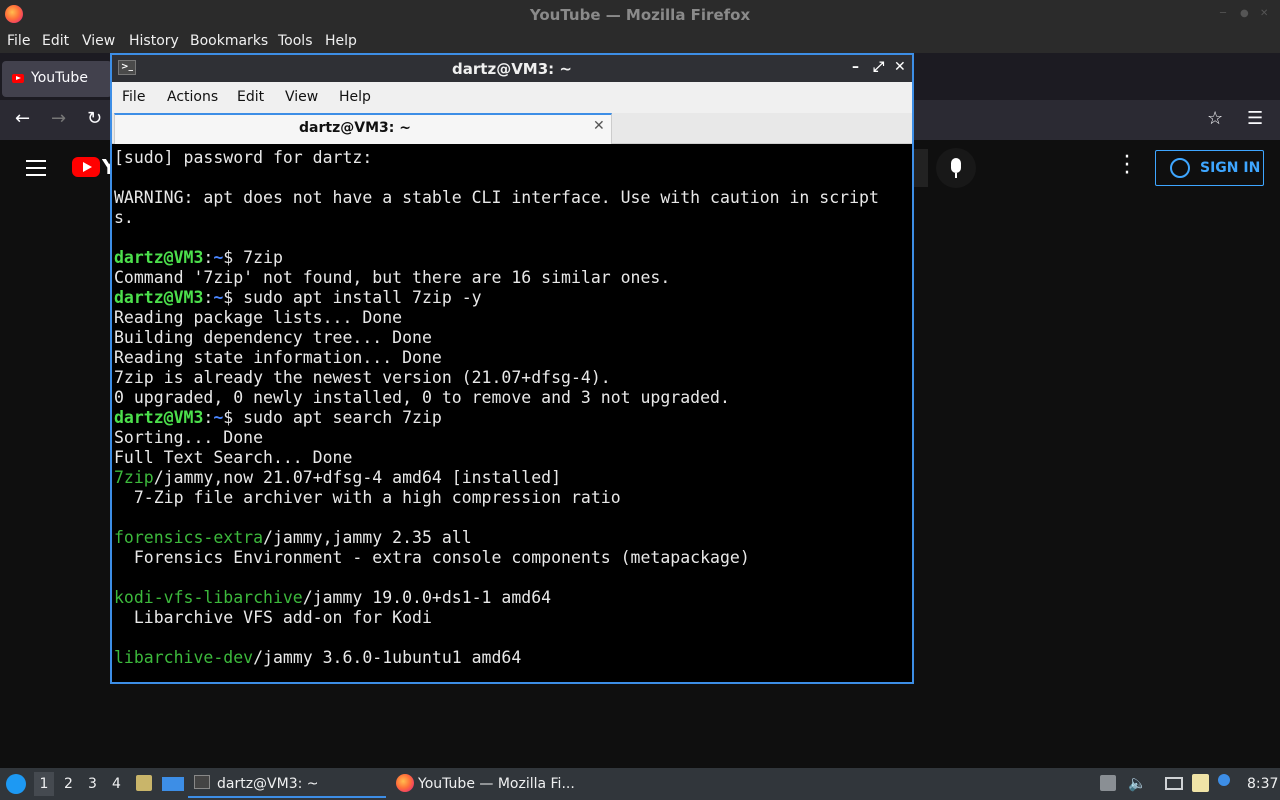 The width and height of the screenshot is (1280, 800). I want to click on terminal-line: Reading package lists... Done, so click(512, 318).